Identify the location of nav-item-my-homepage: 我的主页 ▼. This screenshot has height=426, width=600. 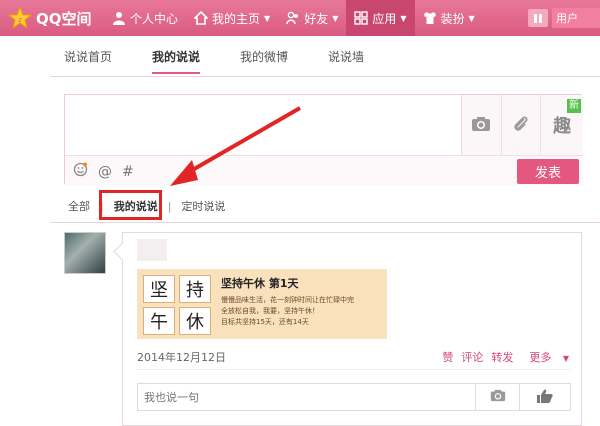
(232, 18).